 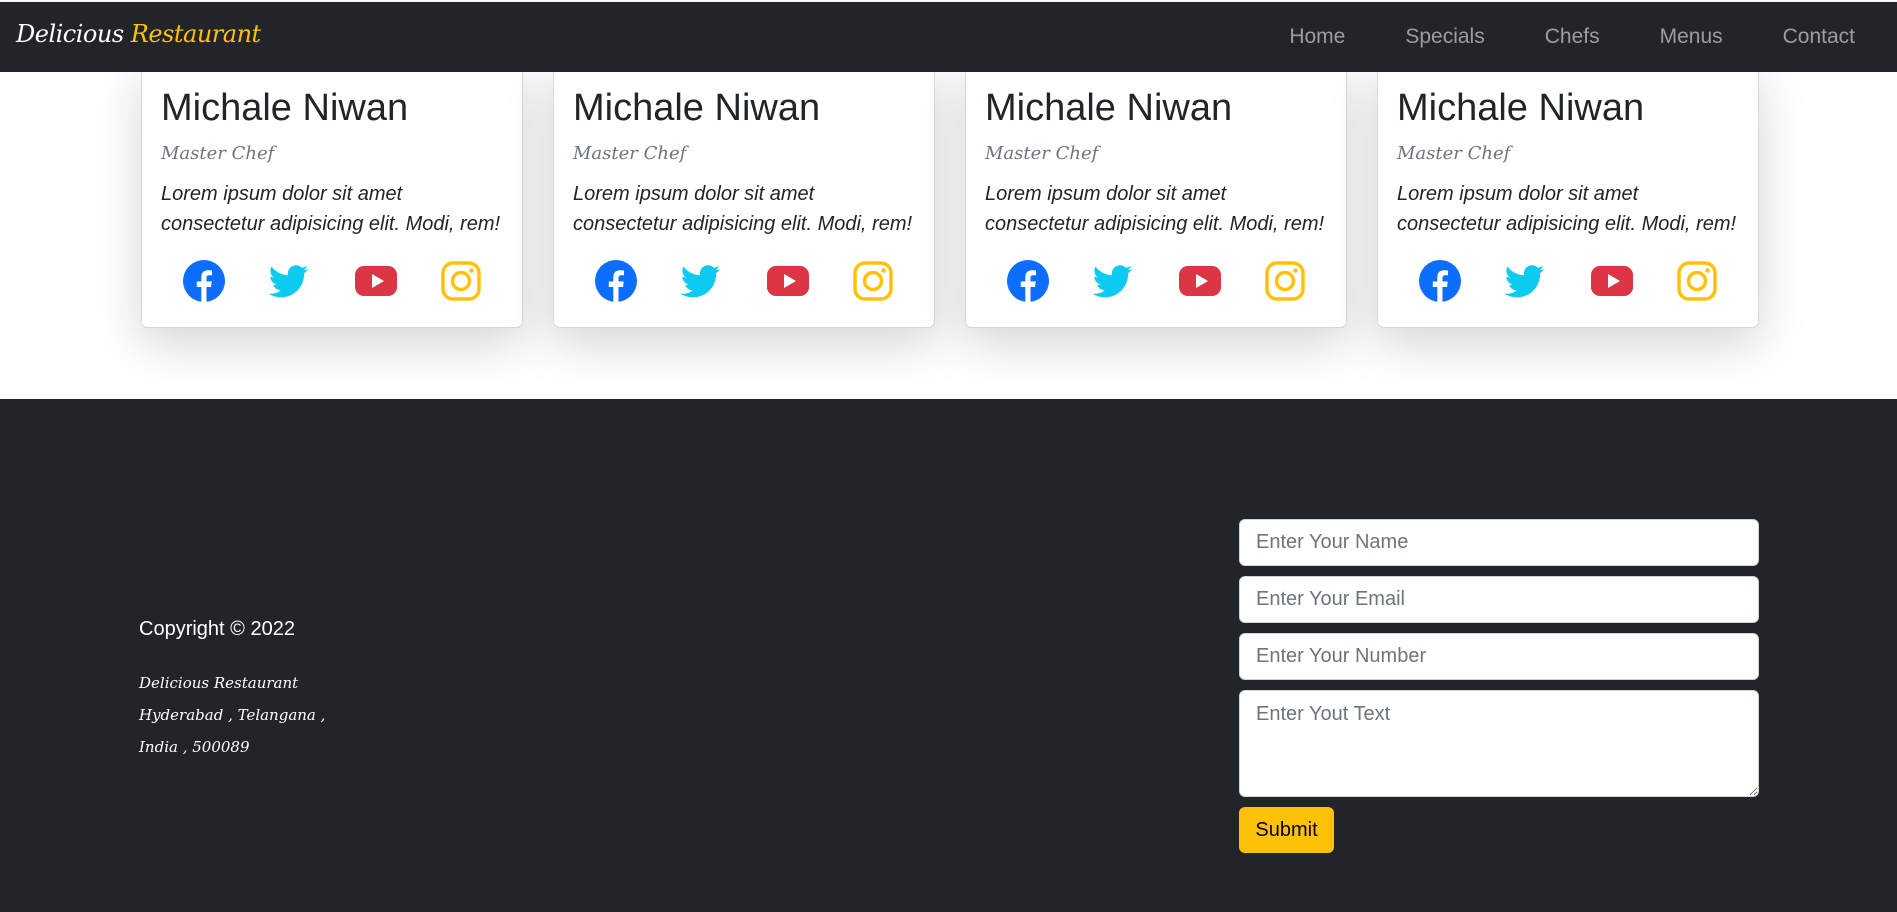 What do you see at coordinates (195, 34) in the screenshot?
I see `brand-accent: Restaurant` at bounding box center [195, 34].